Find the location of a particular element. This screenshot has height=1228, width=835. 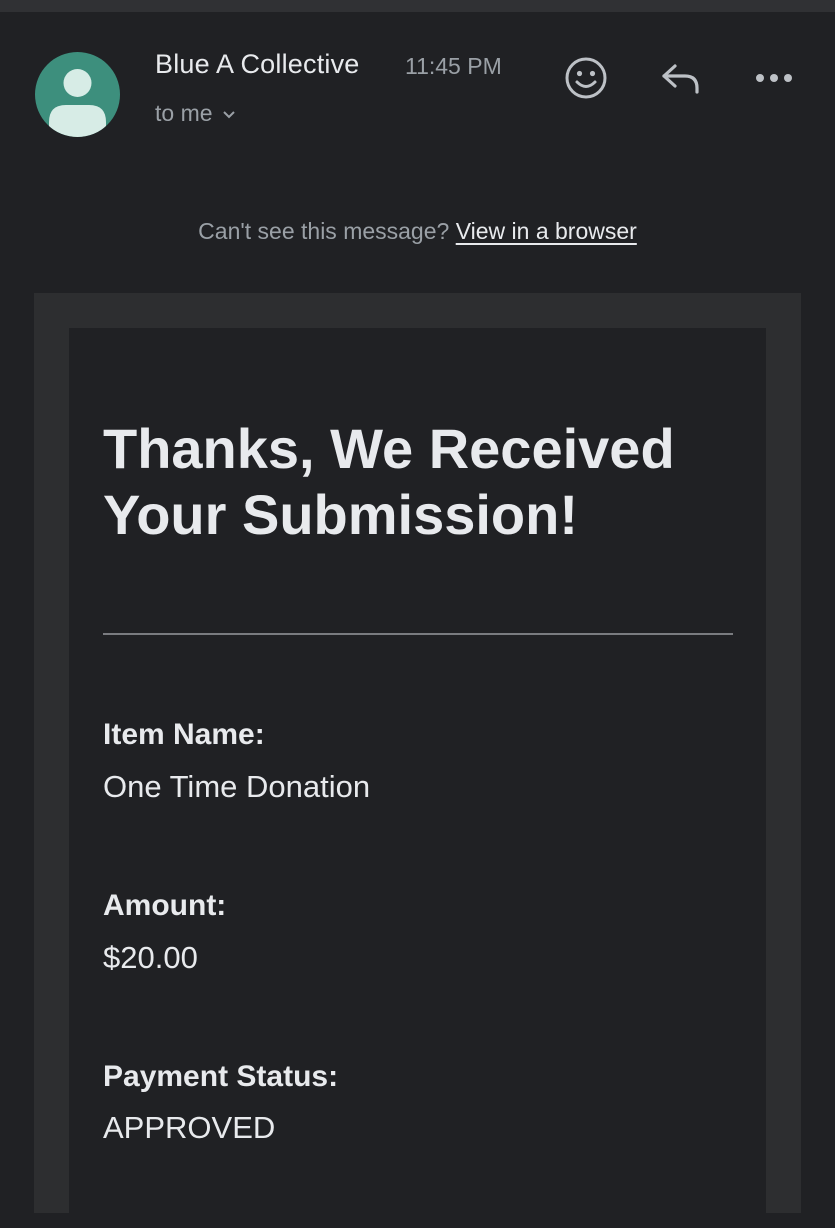

reply-button is located at coordinates (681, 78).